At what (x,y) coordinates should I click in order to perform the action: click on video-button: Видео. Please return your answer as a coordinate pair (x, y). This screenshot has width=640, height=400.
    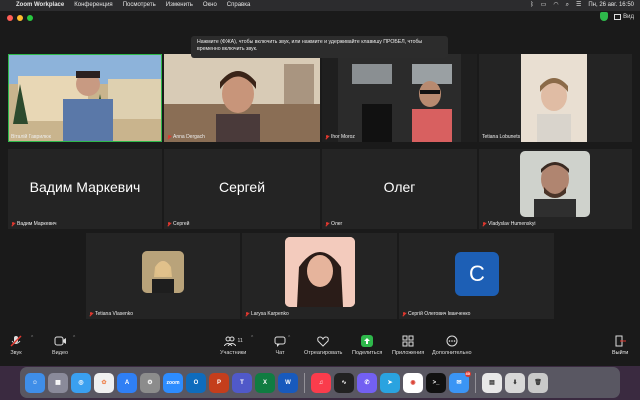
    Looking at the image, I should click on (60, 345).